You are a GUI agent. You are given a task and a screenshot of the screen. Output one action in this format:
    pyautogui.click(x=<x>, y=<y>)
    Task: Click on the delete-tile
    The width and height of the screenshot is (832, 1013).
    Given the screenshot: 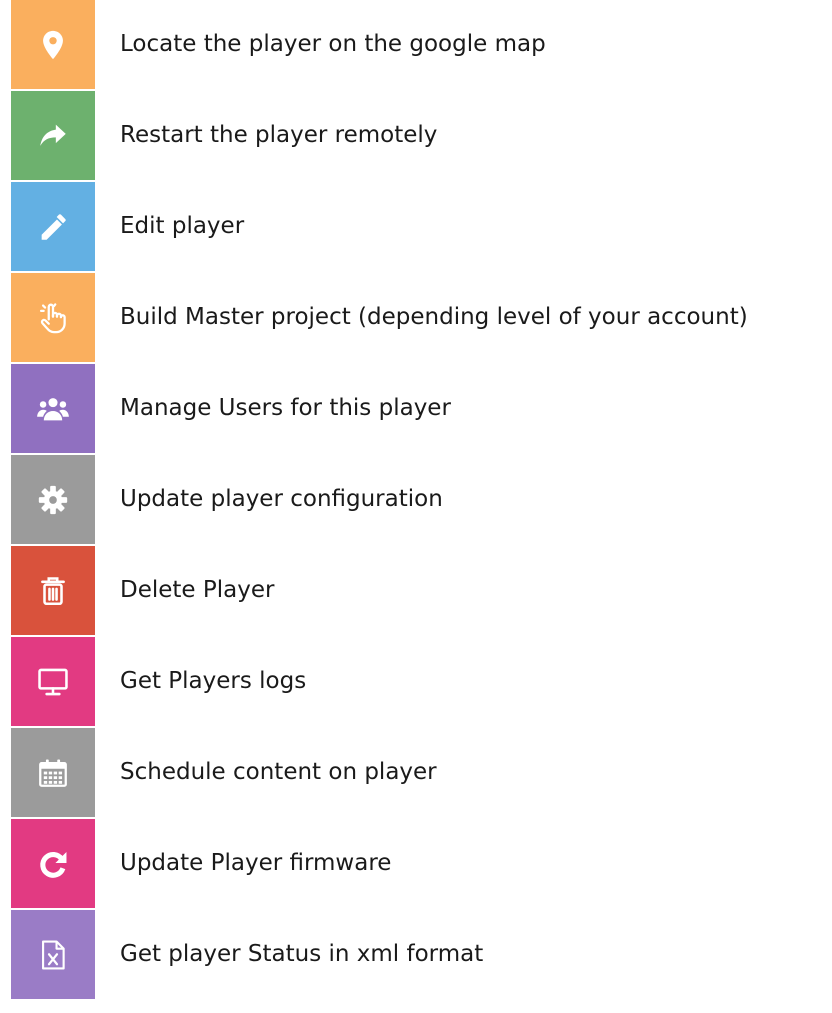 What is the action you would take?
    pyautogui.click(x=53, y=590)
    